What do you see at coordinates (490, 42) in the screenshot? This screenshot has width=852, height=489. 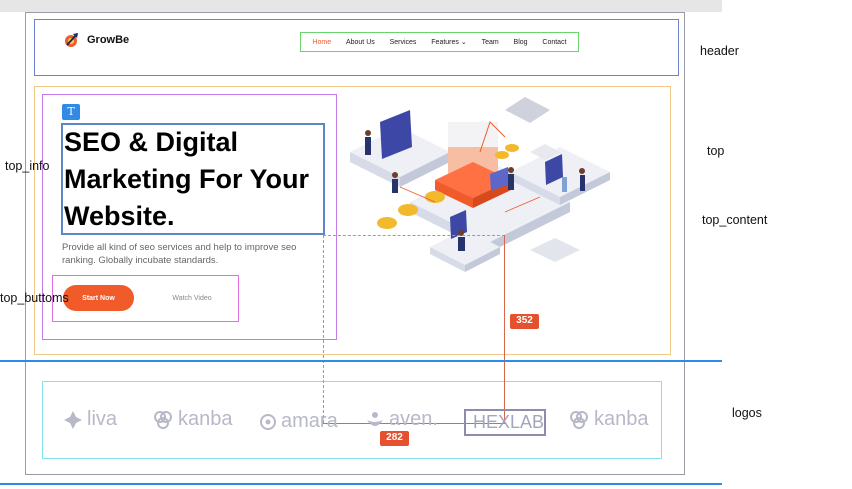 I see `nav-item-team: Team` at bounding box center [490, 42].